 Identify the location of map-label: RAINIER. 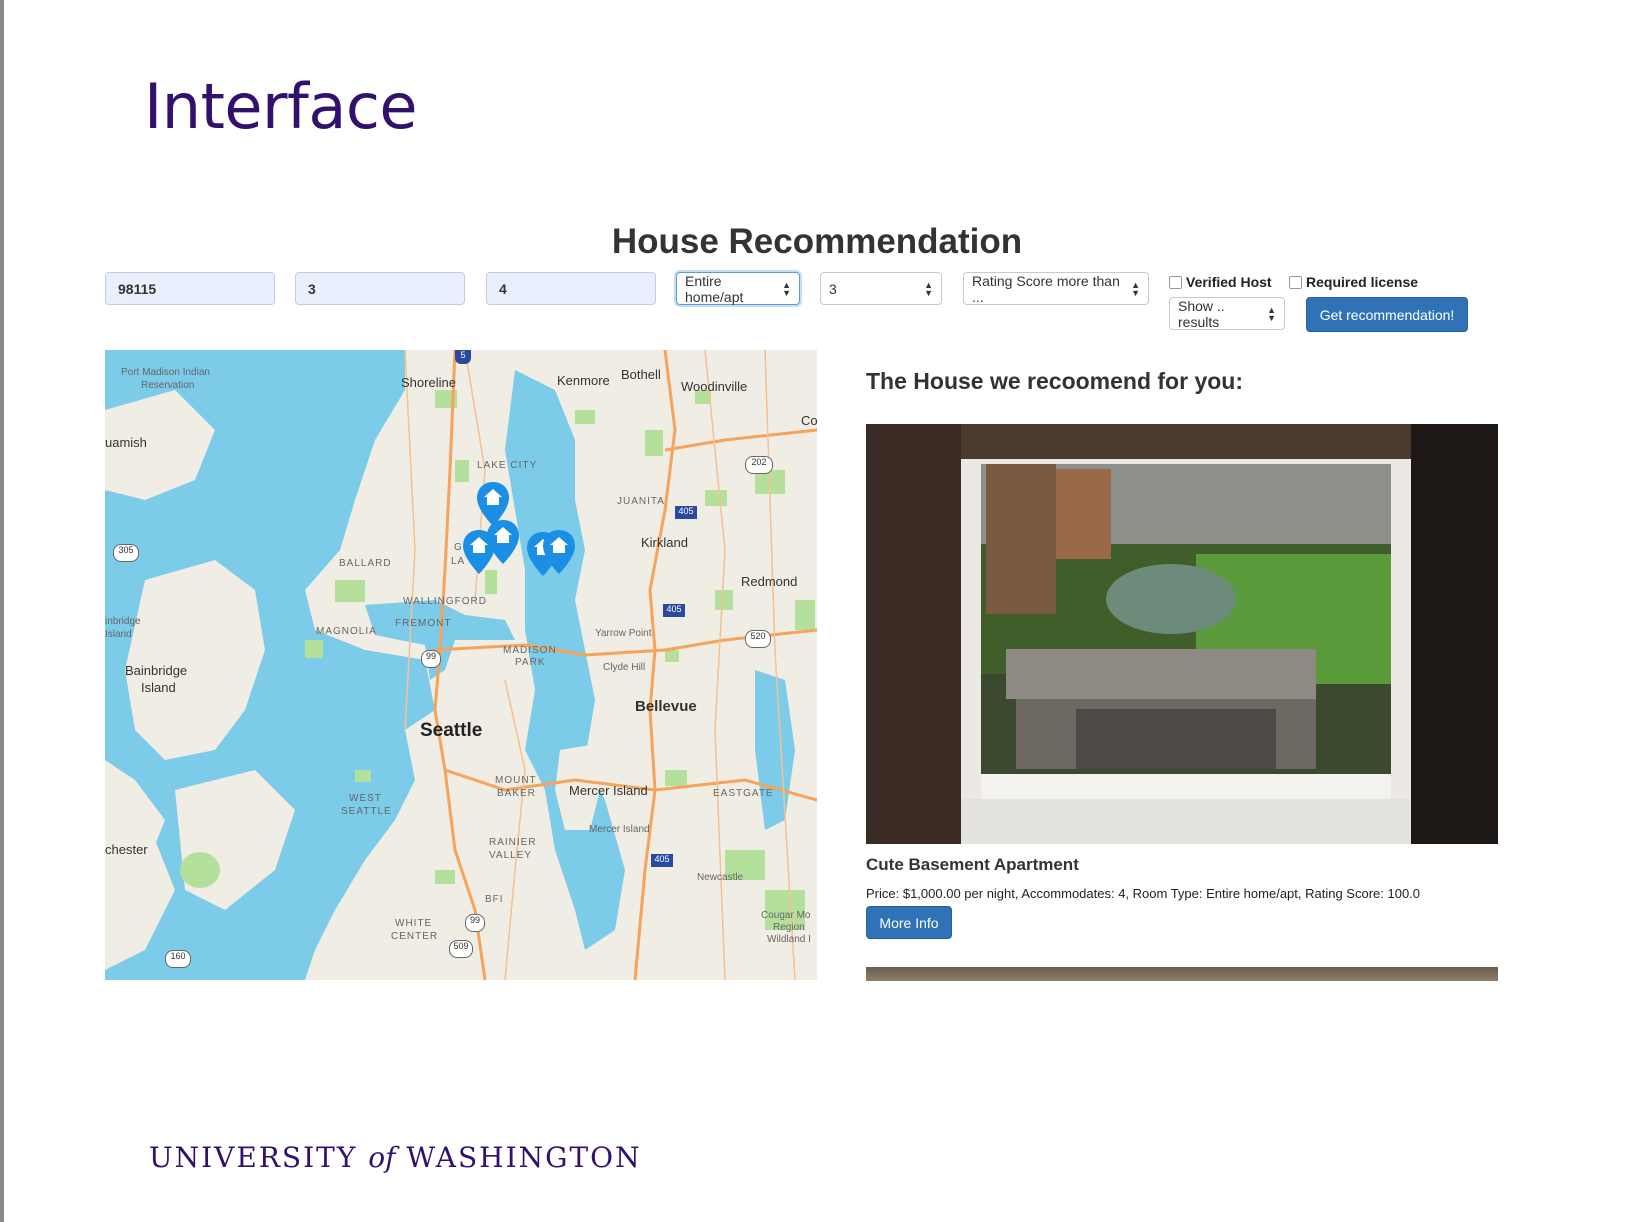
(513, 842).